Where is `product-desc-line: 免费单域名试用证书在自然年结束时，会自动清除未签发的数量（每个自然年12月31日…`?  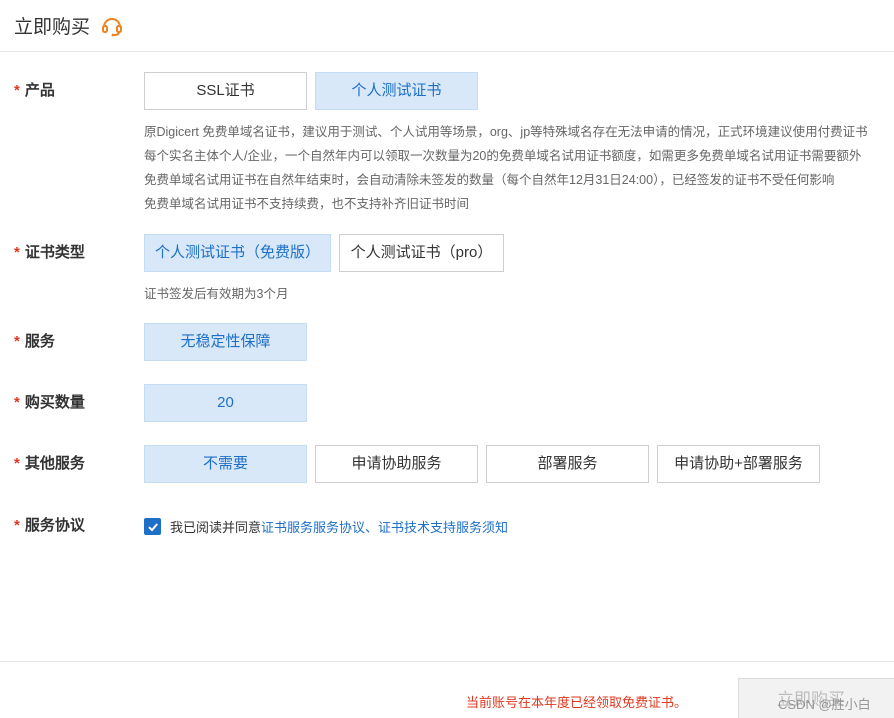
product-desc-line: 免费单域名试用证书在自然年结束时，会自动清除未签发的数量（每个自然年12月31日… is located at coordinates (489, 180).